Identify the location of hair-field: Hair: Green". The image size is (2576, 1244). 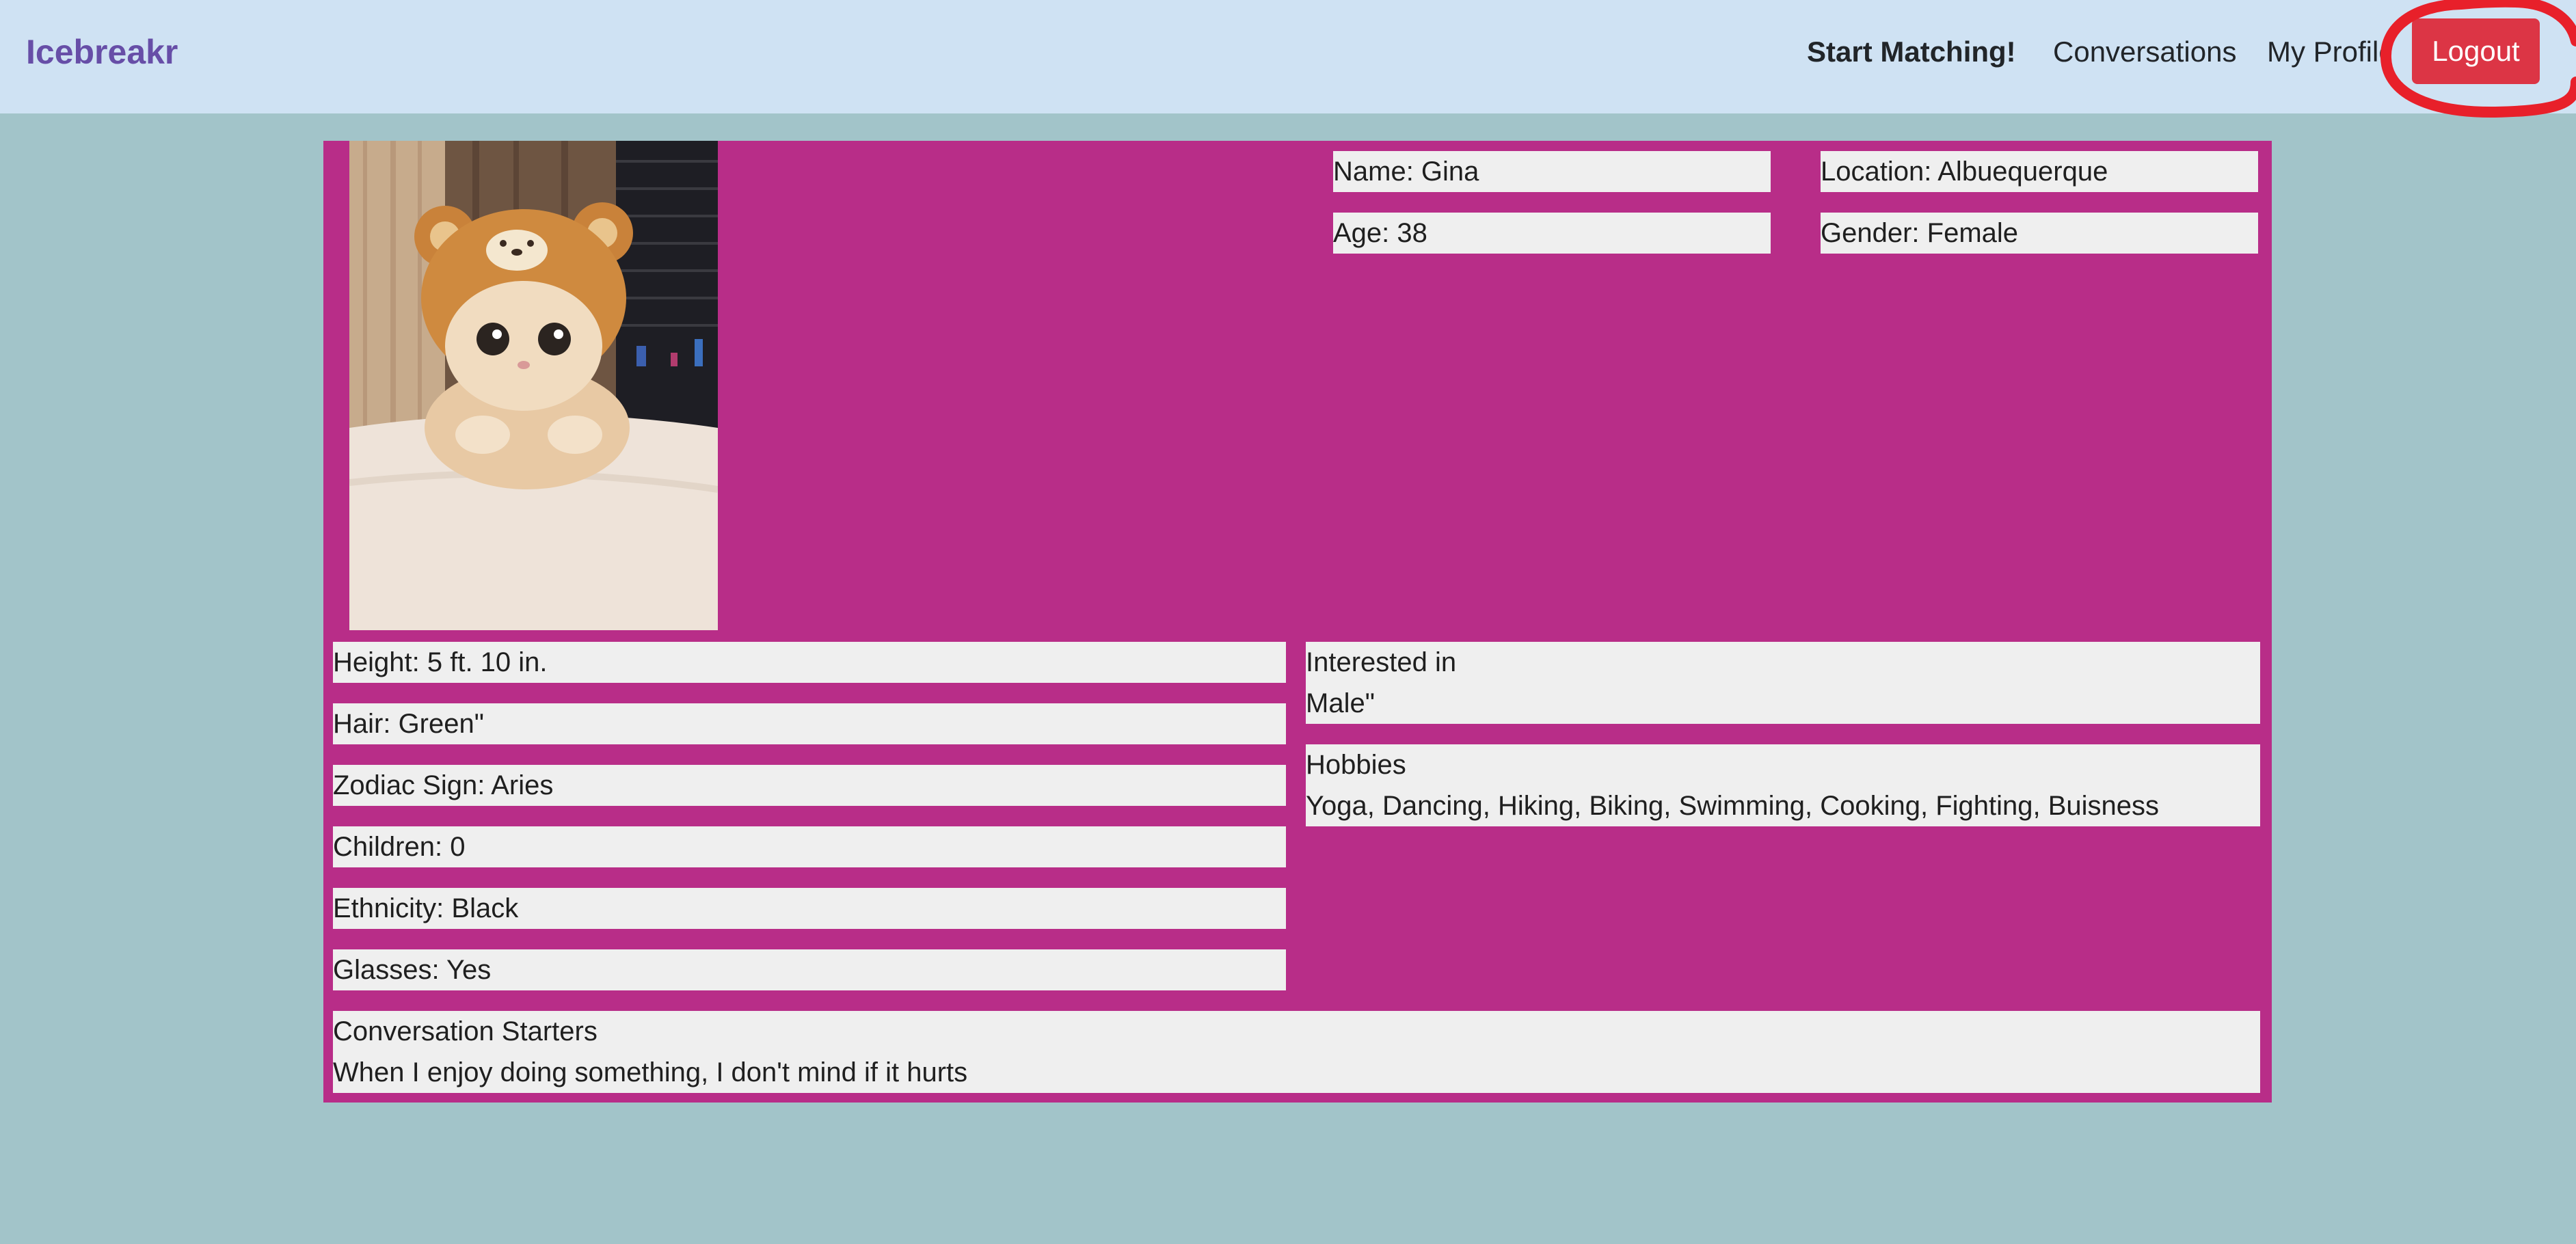
(809, 723).